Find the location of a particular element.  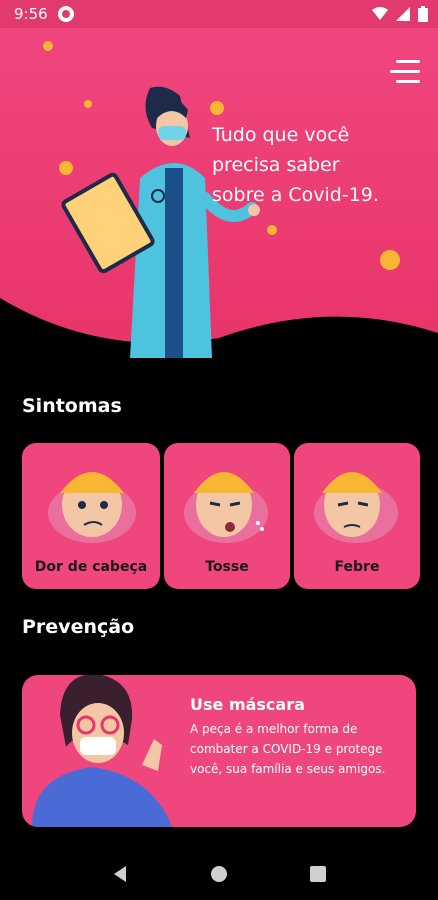

wifi-icon is located at coordinates (380, 13).